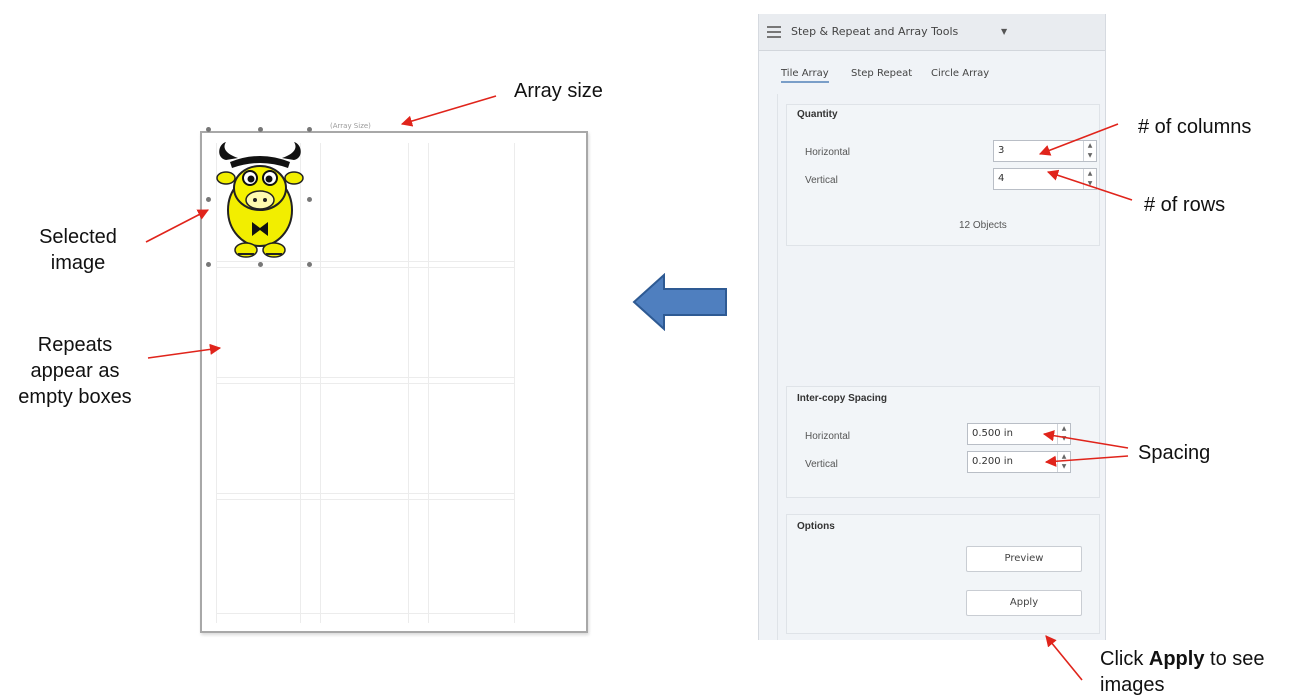 The width and height of the screenshot is (1308, 698). Describe the element at coordinates (1078, 139) in the screenshot. I see `arrow-columns` at that location.